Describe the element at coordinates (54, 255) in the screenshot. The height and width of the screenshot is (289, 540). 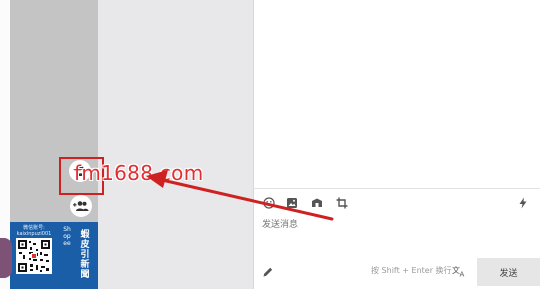
I see `promo-banner: 微信账号: kaixinpuzi001 Shopee 蝦皮引新聞` at that location.